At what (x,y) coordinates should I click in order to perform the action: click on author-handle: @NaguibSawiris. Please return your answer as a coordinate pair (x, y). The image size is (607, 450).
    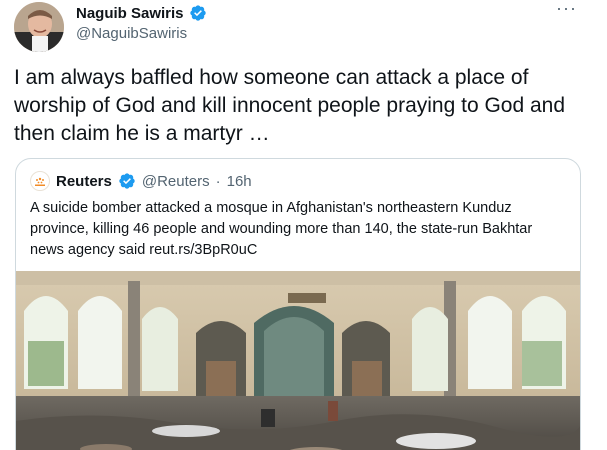
    Looking at the image, I should click on (131, 33).